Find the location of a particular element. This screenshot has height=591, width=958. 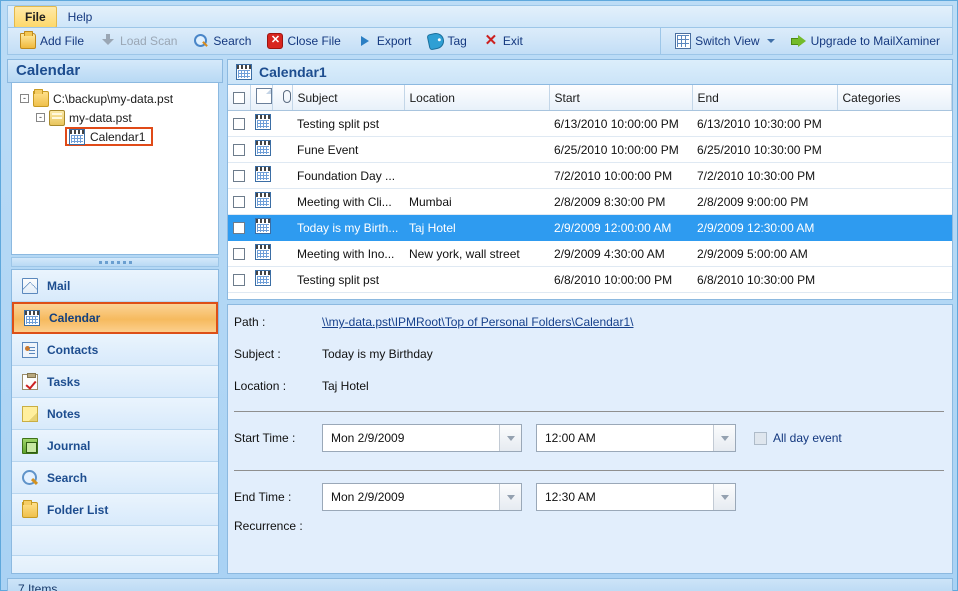

export-button: Export is located at coordinates (384, 41).